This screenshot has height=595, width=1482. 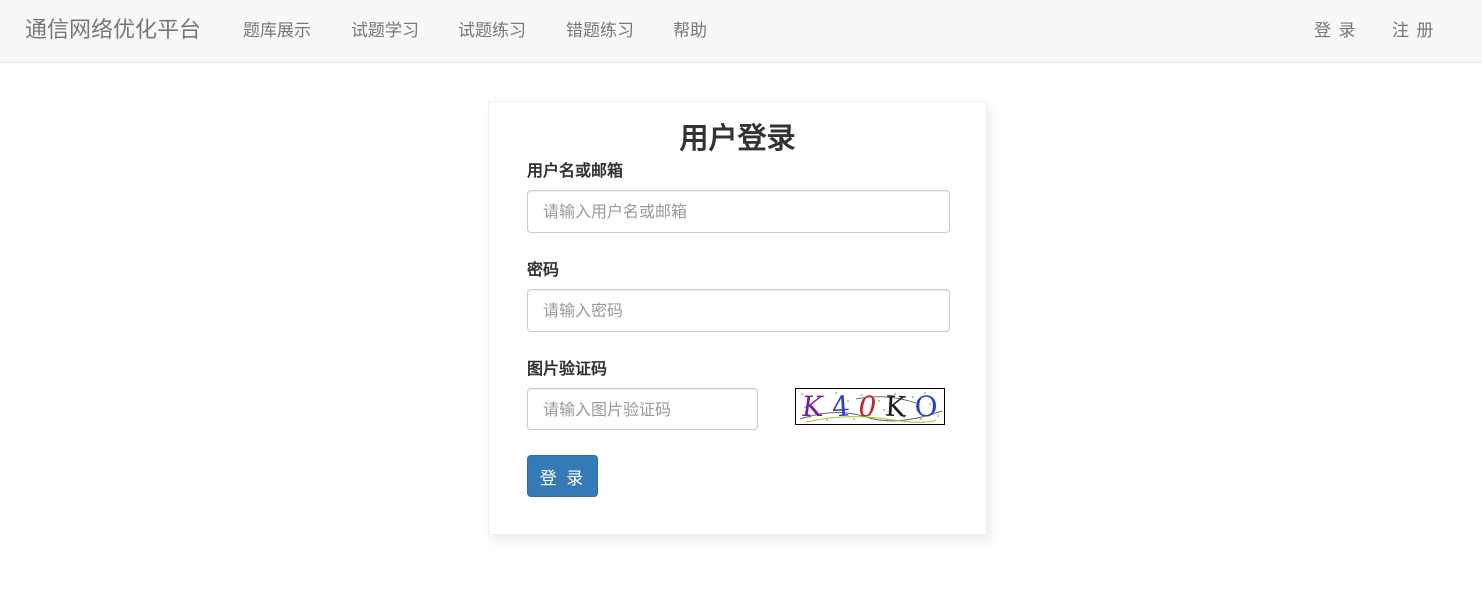 I want to click on captcha-input, so click(x=642, y=409).